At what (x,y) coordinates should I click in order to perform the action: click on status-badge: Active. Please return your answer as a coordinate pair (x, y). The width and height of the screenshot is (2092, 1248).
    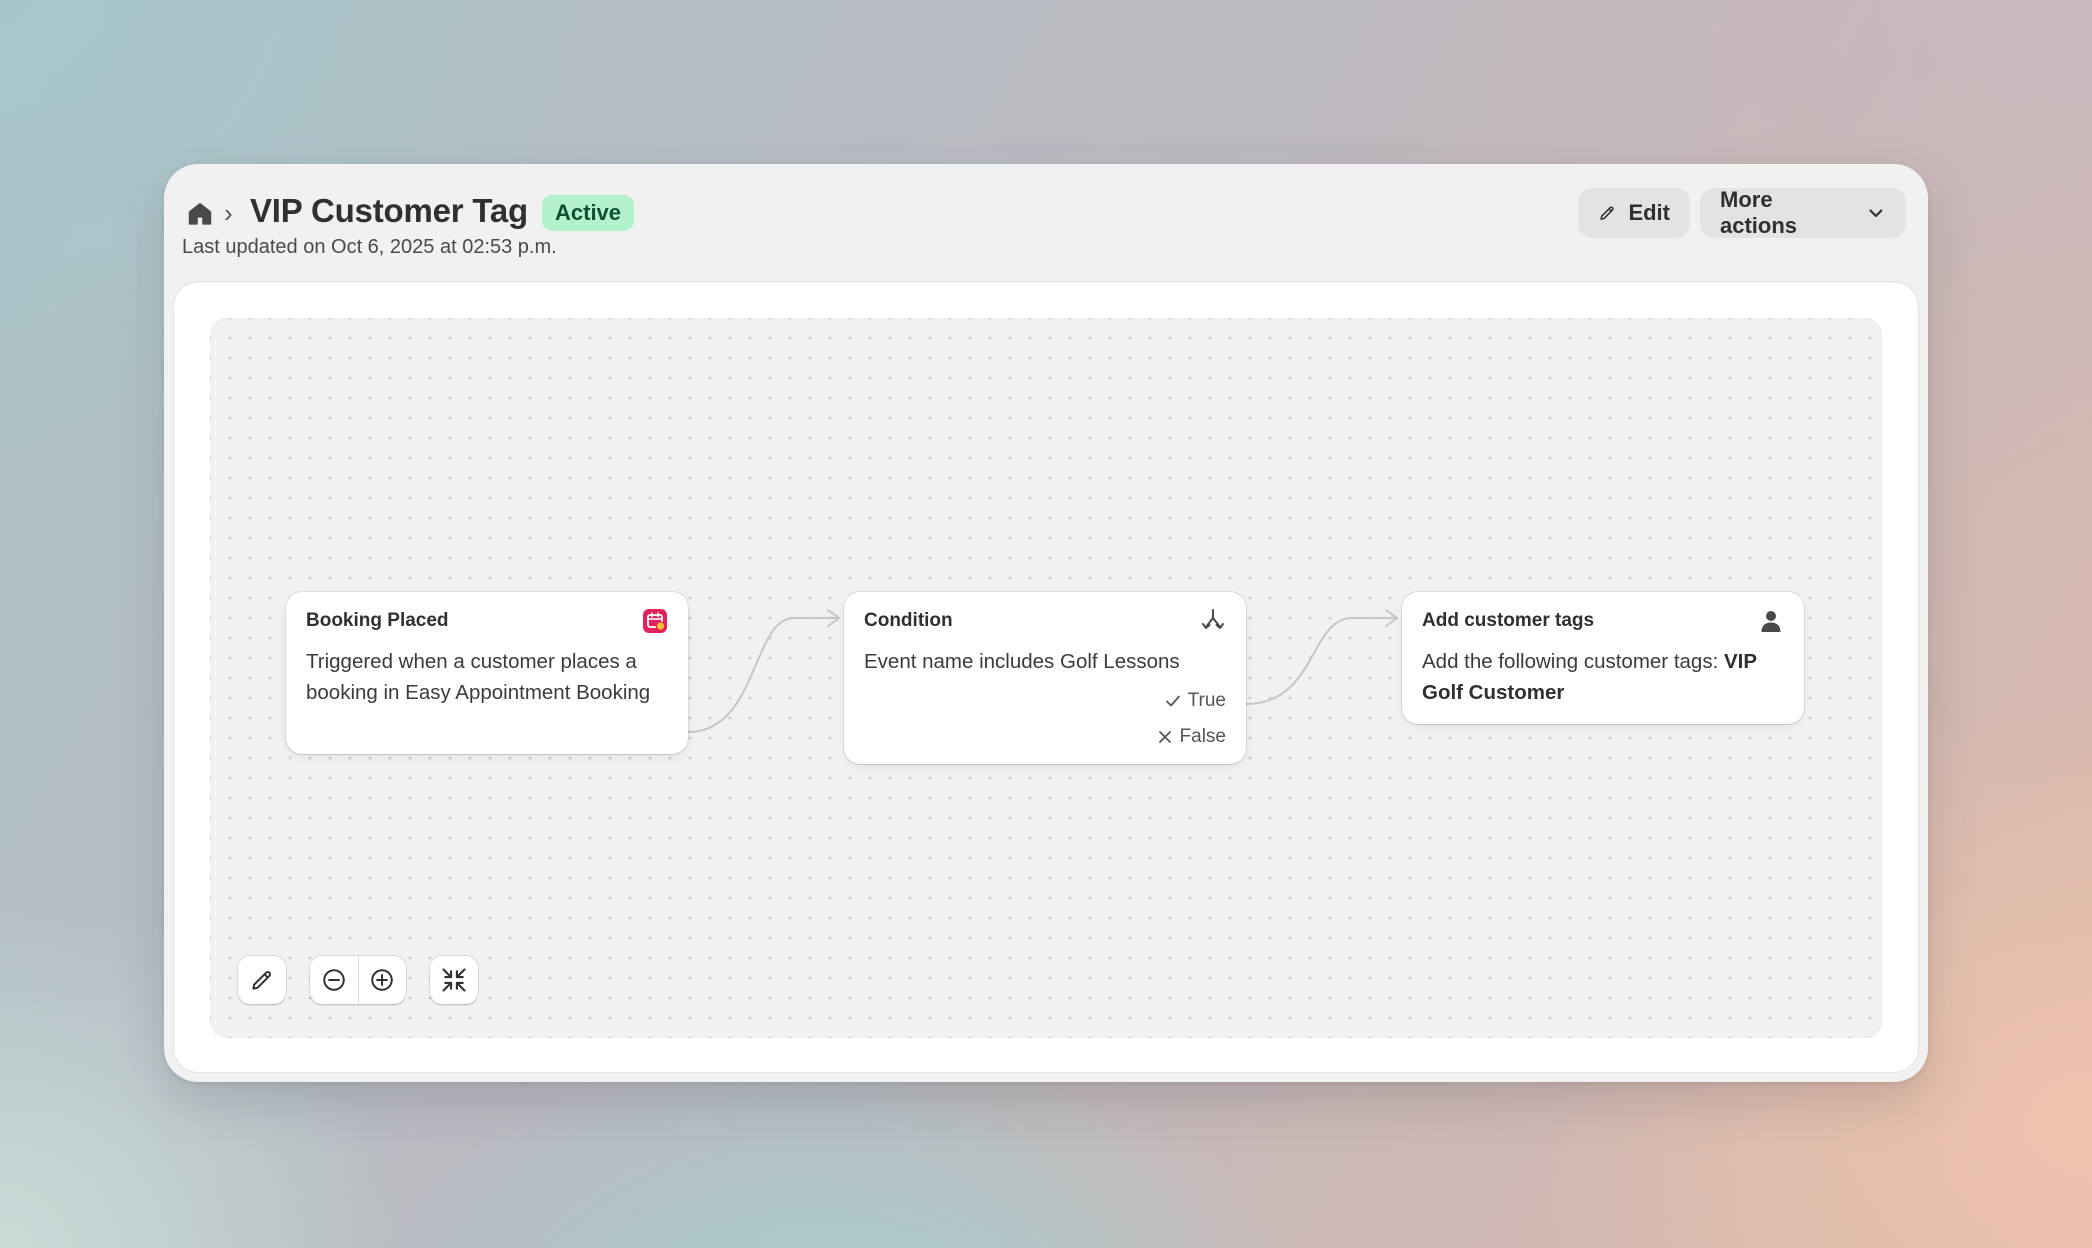
    Looking at the image, I should click on (588, 213).